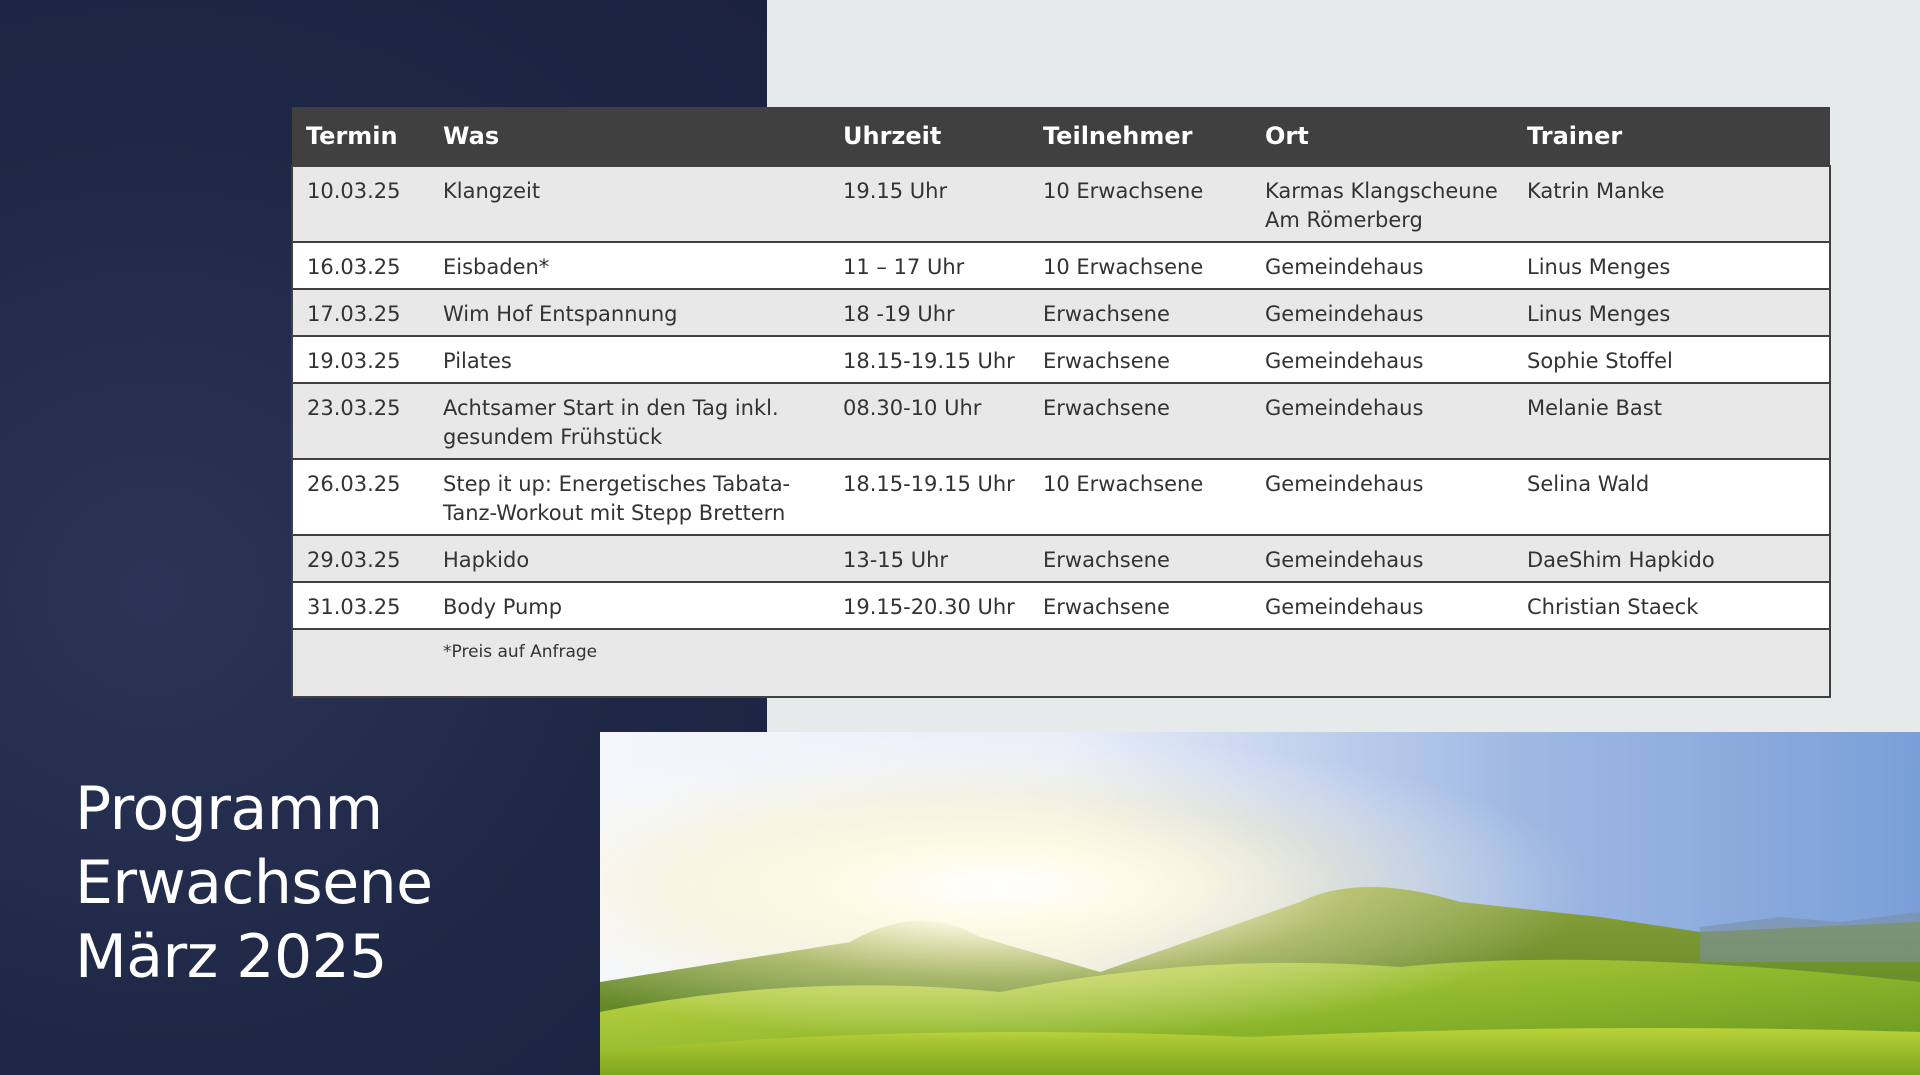  What do you see at coordinates (1672, 203) in the screenshot?
I see `cell-trainer: Katrin Manke` at bounding box center [1672, 203].